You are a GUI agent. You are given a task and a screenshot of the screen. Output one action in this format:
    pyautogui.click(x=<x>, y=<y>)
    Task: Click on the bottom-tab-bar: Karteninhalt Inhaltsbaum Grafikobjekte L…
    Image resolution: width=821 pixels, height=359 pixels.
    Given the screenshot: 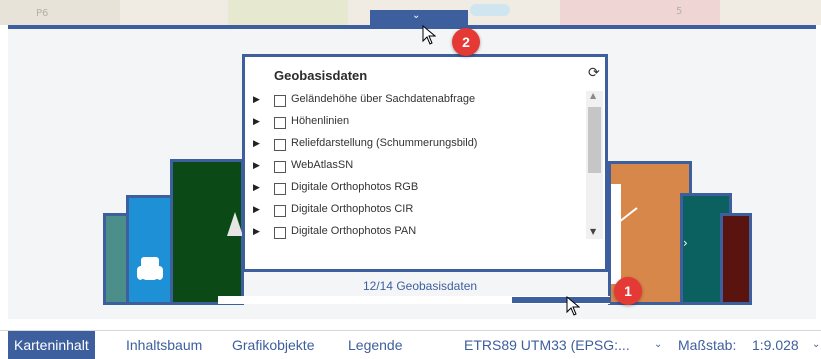 What is the action you would take?
    pyautogui.click(x=410, y=344)
    